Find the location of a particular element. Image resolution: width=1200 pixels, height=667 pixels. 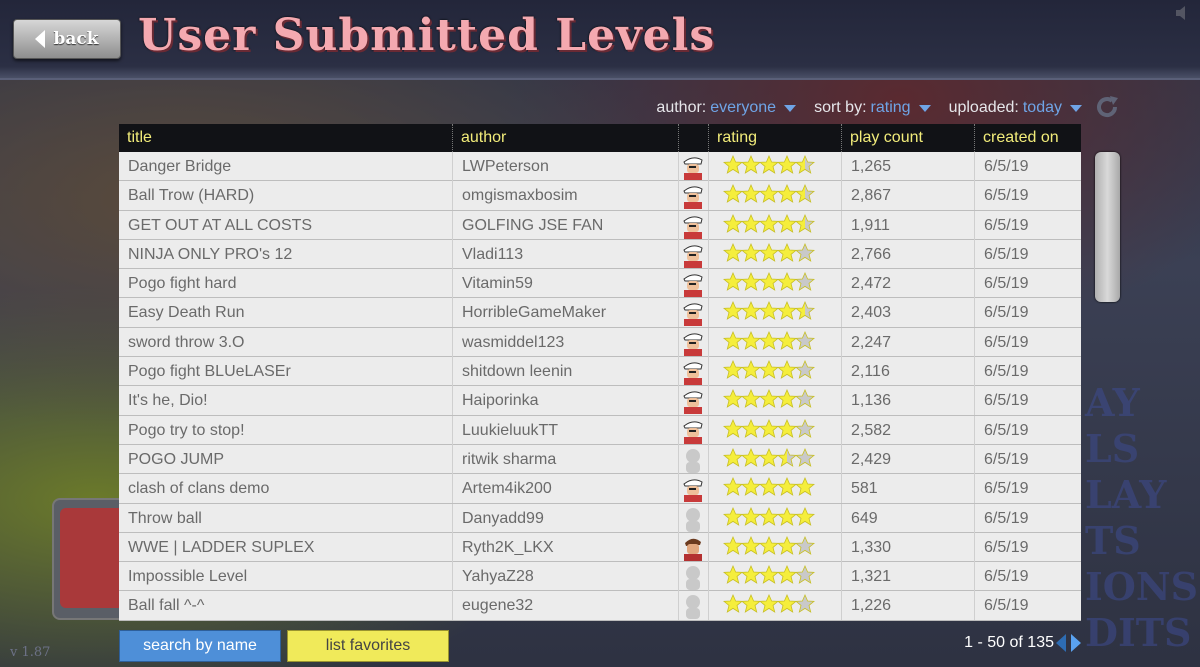

level-author: Haiporinka is located at coordinates (565, 401).